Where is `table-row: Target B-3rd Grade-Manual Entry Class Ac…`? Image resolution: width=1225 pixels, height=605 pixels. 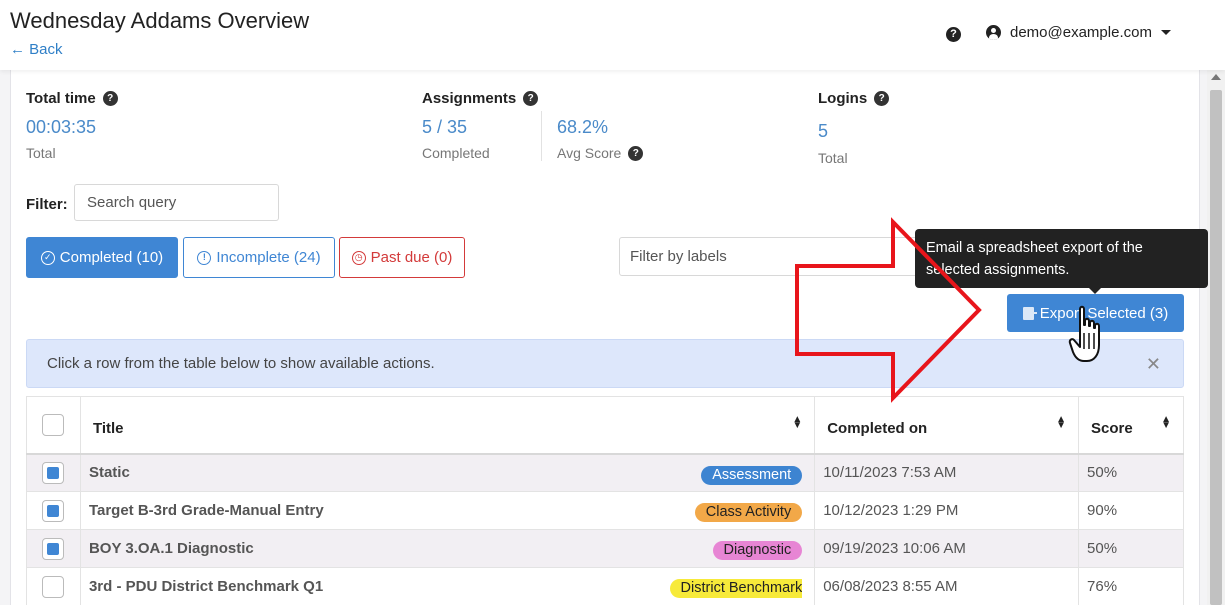
table-row: Target B-3rd Grade-Manual Entry Class Ac… is located at coordinates (605, 510).